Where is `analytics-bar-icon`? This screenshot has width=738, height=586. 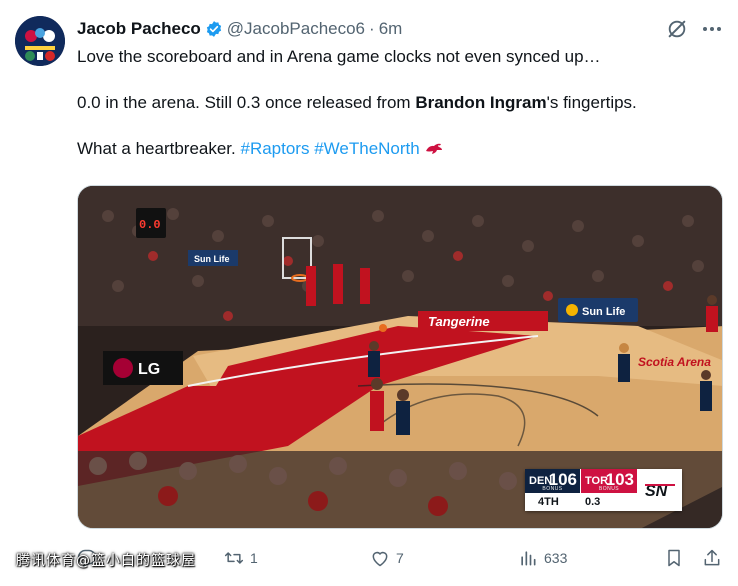
analytics-bar-icon is located at coordinates (528, 558).